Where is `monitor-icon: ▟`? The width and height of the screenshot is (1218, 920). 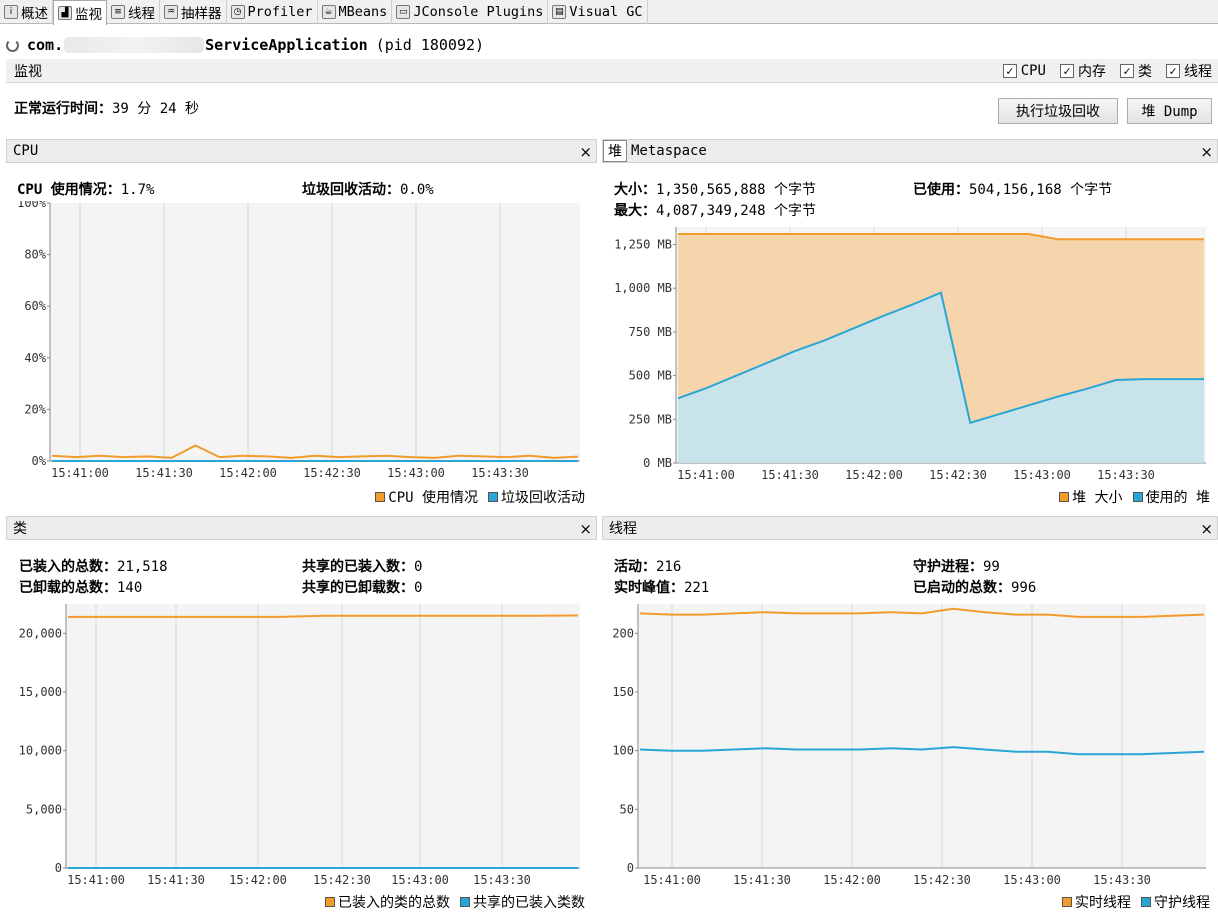
monitor-icon: ▟ is located at coordinates (65, 13).